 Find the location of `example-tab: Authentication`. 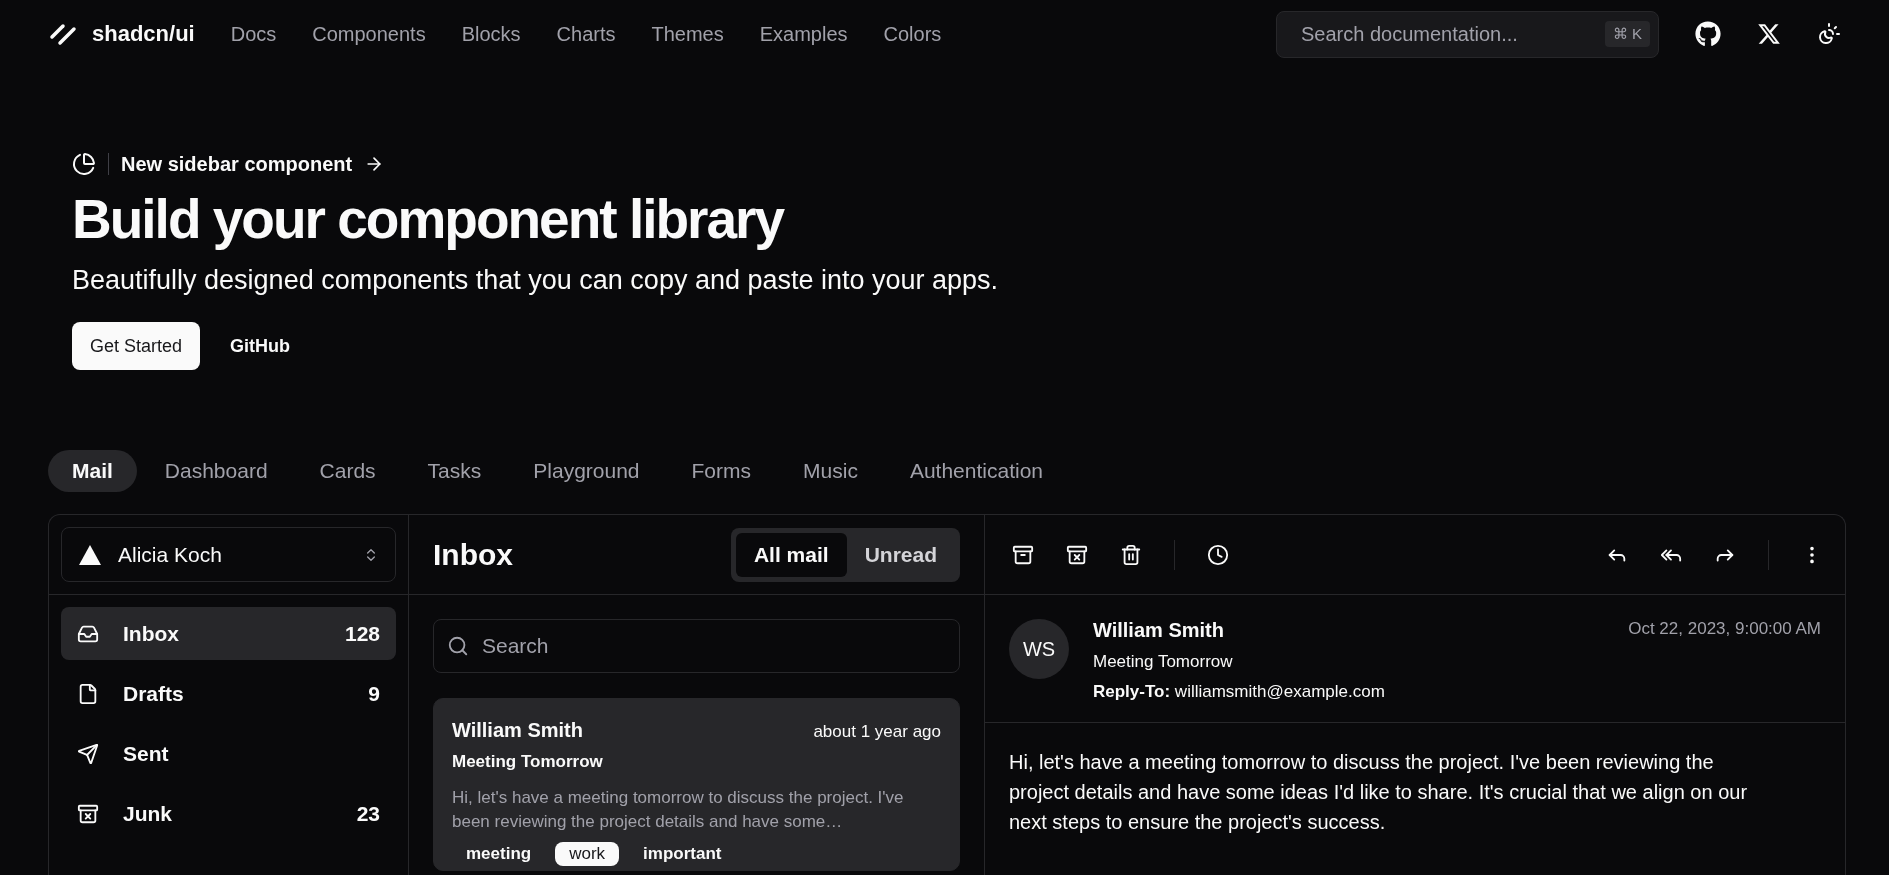

example-tab: Authentication is located at coordinates (976, 471).